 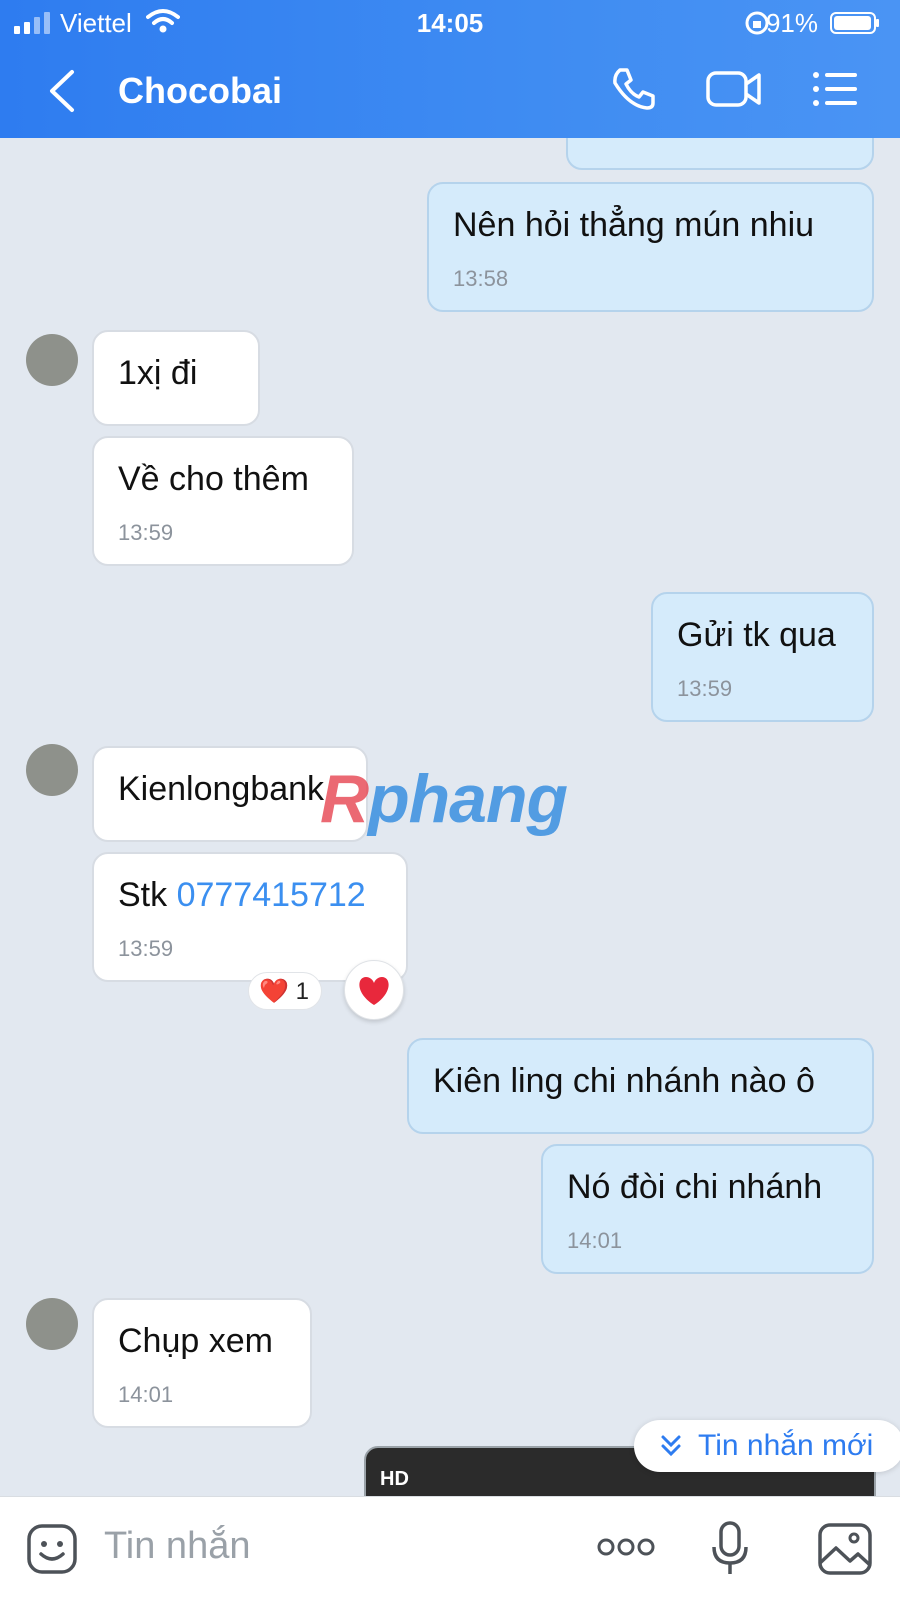 I want to click on chat-title: Chocobai, so click(x=200, y=91).